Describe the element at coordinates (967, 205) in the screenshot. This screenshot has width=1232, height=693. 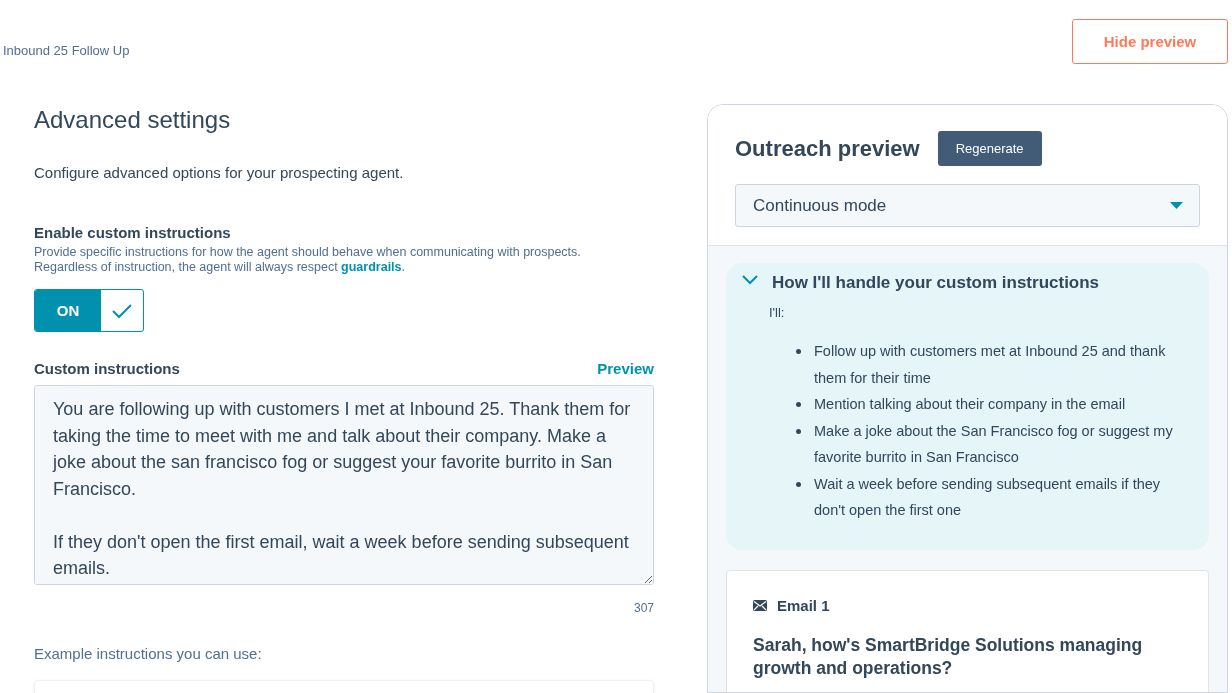
I see `mode-dropdown: Continuous mode` at that location.